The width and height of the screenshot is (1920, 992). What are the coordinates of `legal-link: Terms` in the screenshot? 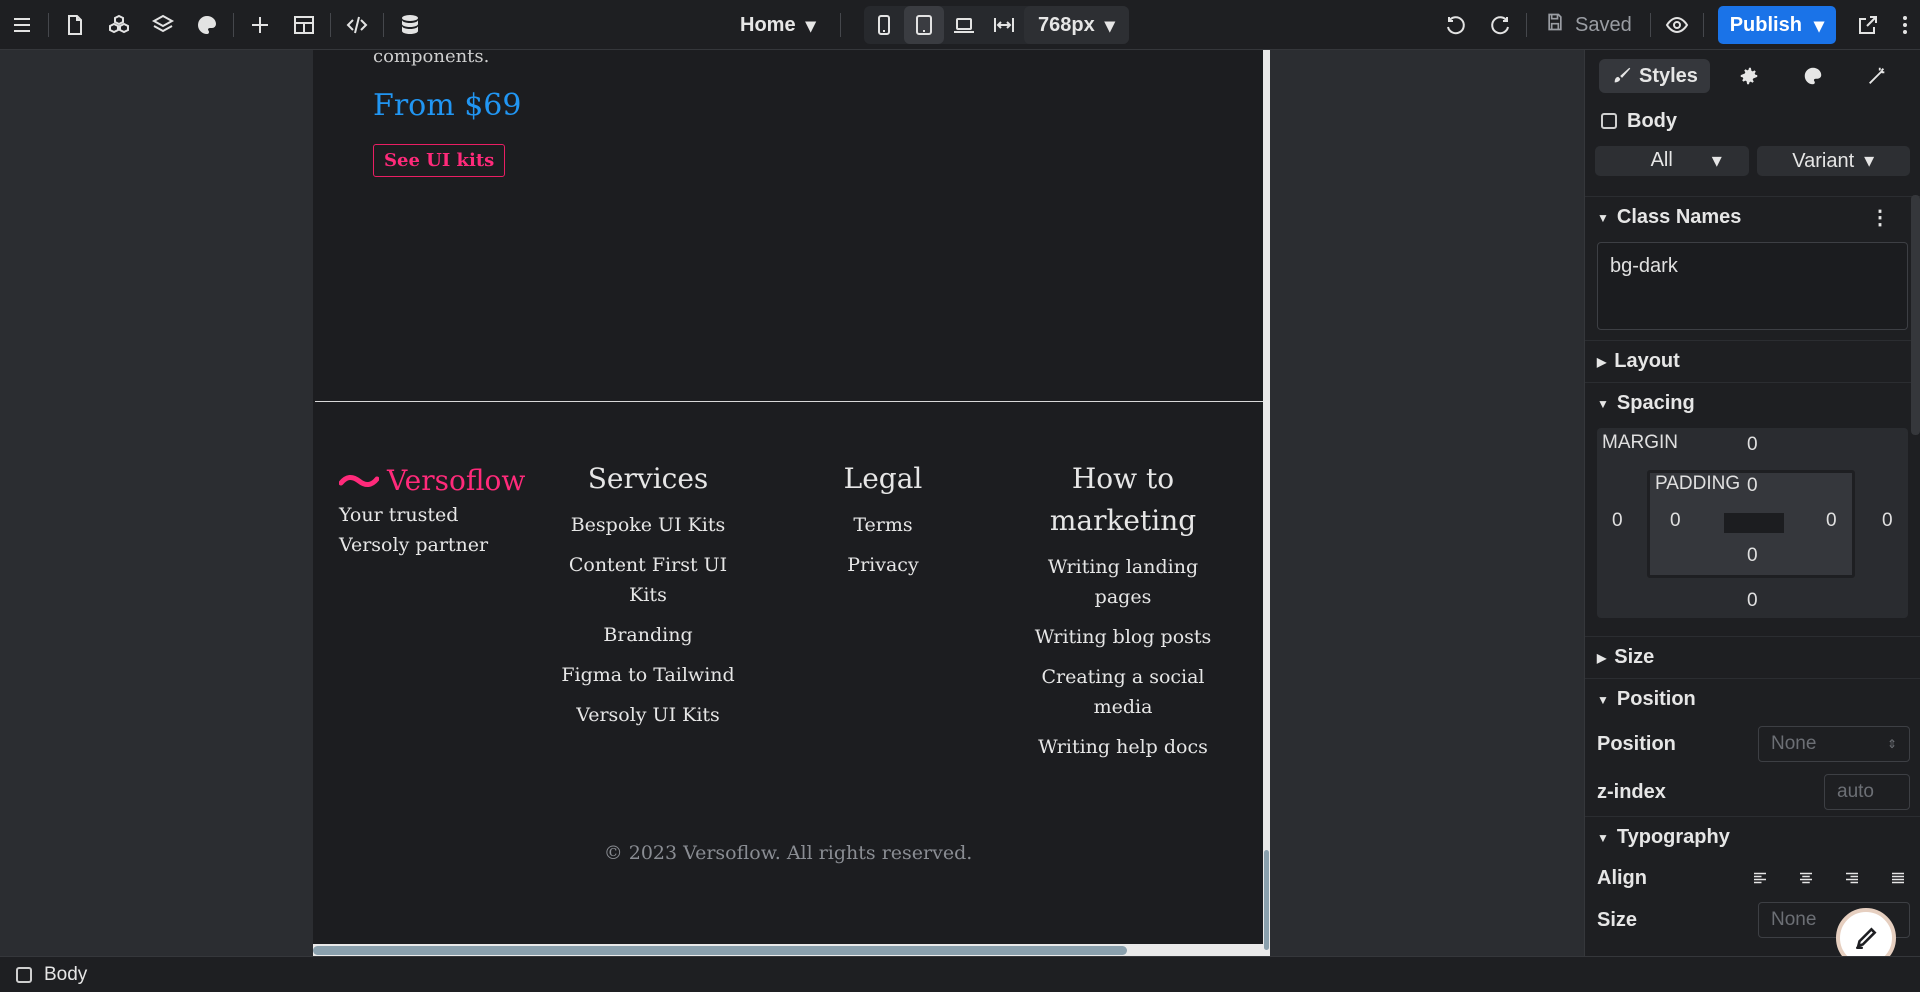 It's located at (883, 525).